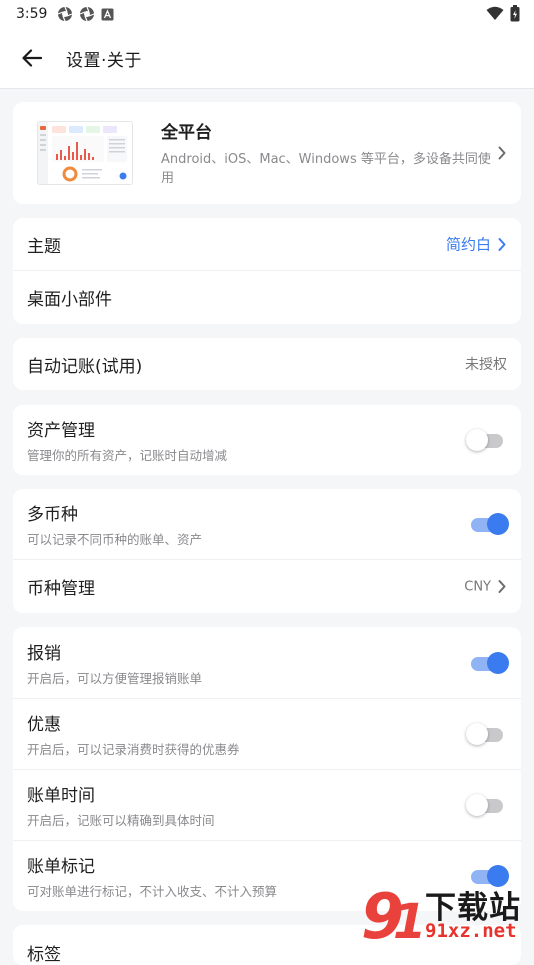 This screenshot has height=965, width=534. What do you see at coordinates (267, 804) in the screenshot?
I see `bill-time-row: 账单时间 开启后，记账可以精确到具体时间` at bounding box center [267, 804].